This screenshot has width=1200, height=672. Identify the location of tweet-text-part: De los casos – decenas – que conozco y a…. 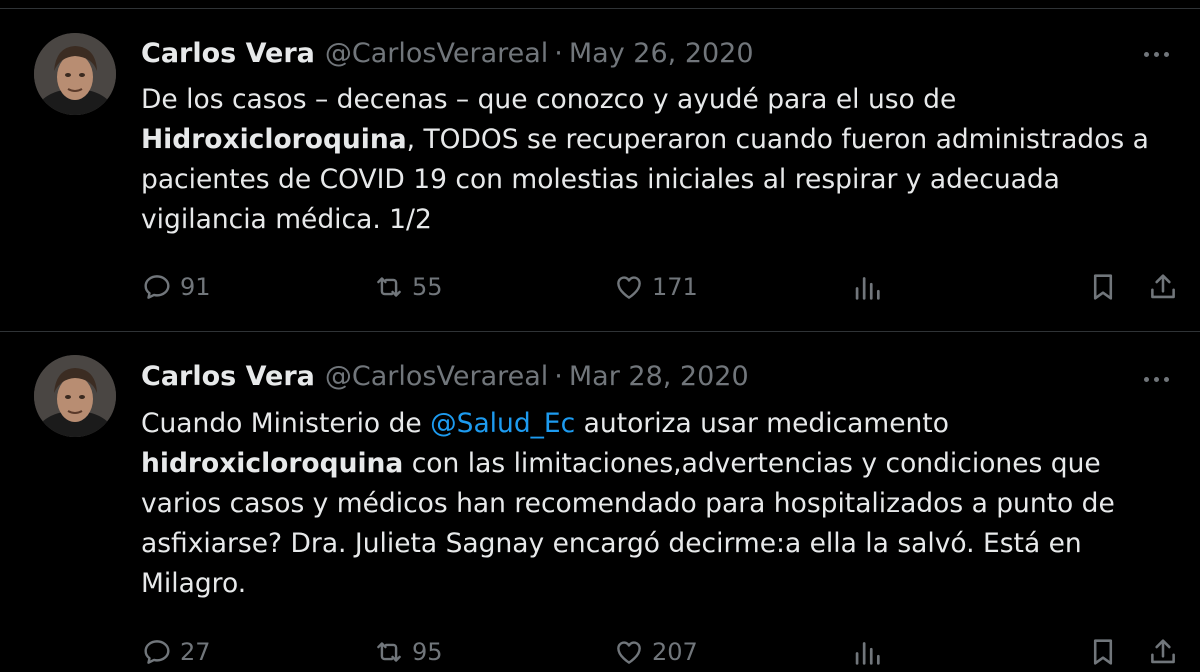
(549, 99).